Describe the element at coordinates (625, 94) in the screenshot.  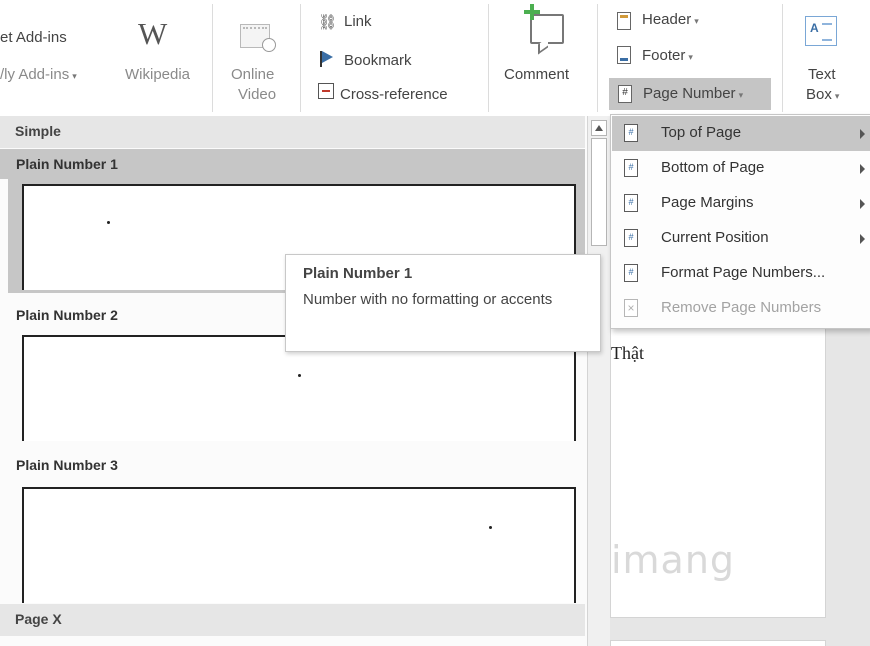
I see `page-number-icon` at that location.